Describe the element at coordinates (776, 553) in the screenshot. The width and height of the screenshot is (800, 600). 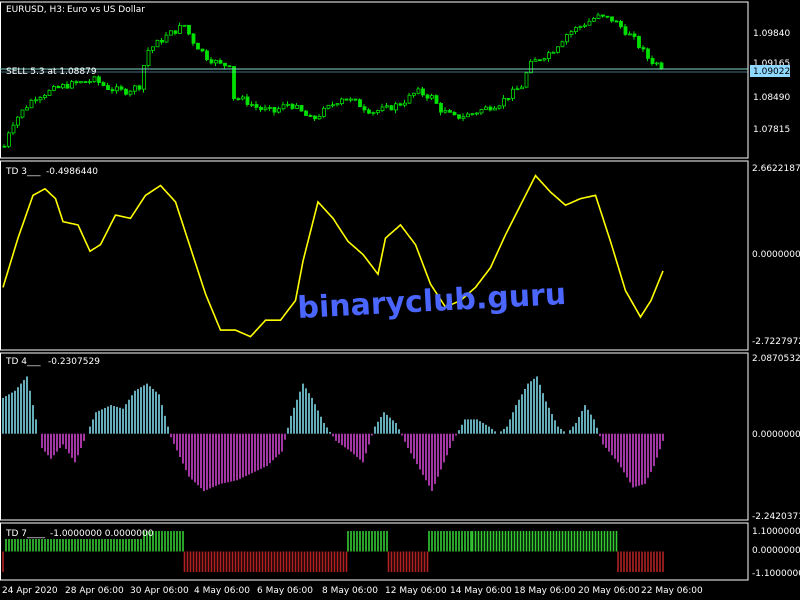
I see `td7-axis: 1.1000000 0.0000000 -1.1000000` at that location.